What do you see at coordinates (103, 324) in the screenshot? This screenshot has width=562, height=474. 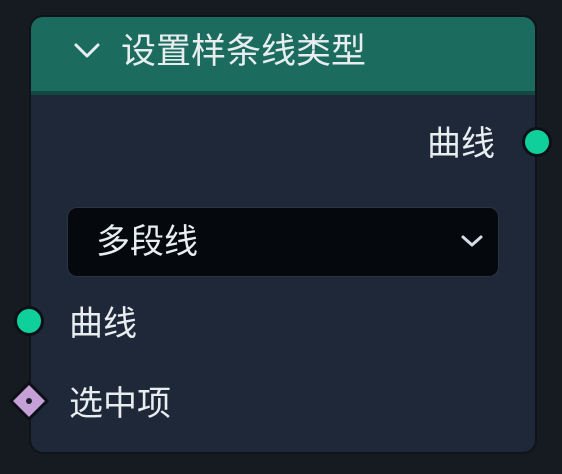 I see `input-label-curve: 曲线` at bounding box center [103, 324].